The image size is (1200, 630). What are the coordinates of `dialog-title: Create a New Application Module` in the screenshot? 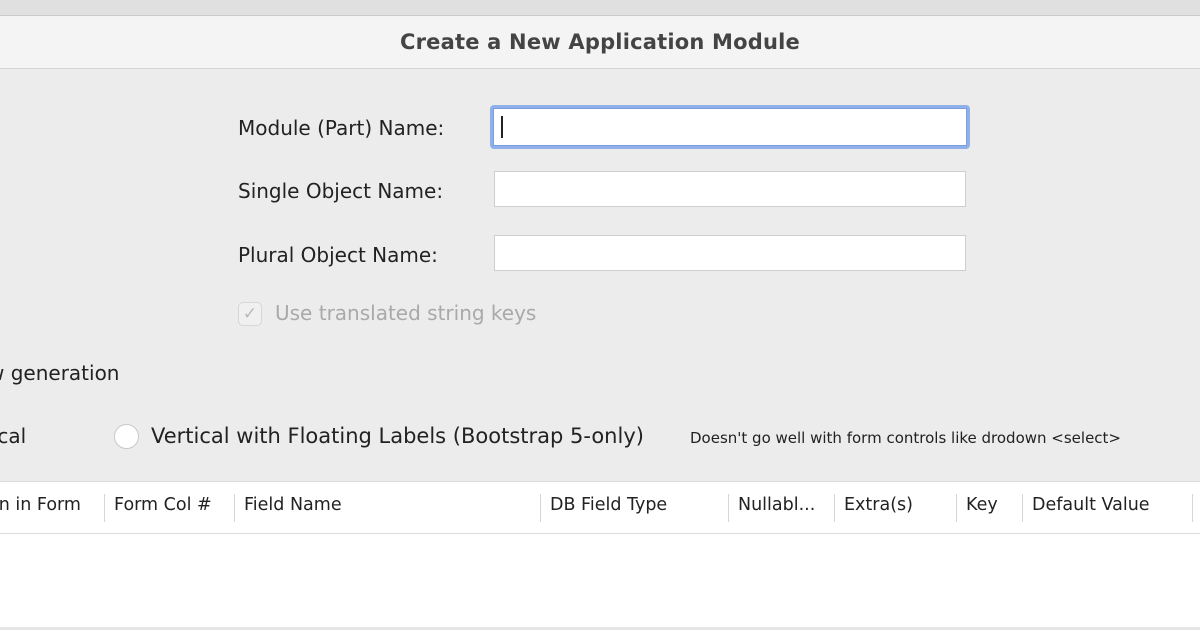 It's located at (600, 42).